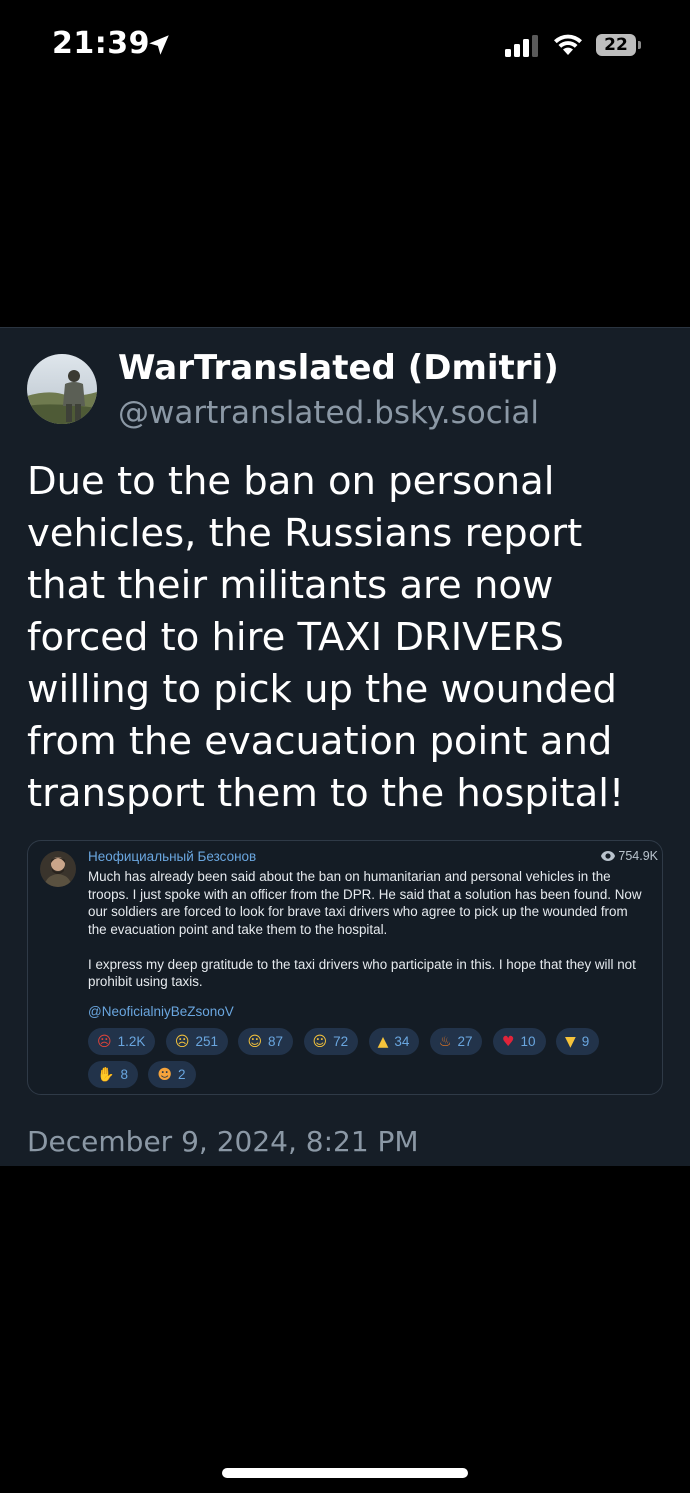 The image size is (690, 1493). Describe the element at coordinates (182, 1074) in the screenshot. I see `reaction-count: 2` at that location.